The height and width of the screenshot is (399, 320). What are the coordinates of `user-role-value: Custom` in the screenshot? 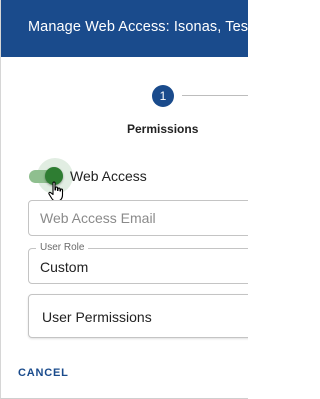 It's located at (64, 267).